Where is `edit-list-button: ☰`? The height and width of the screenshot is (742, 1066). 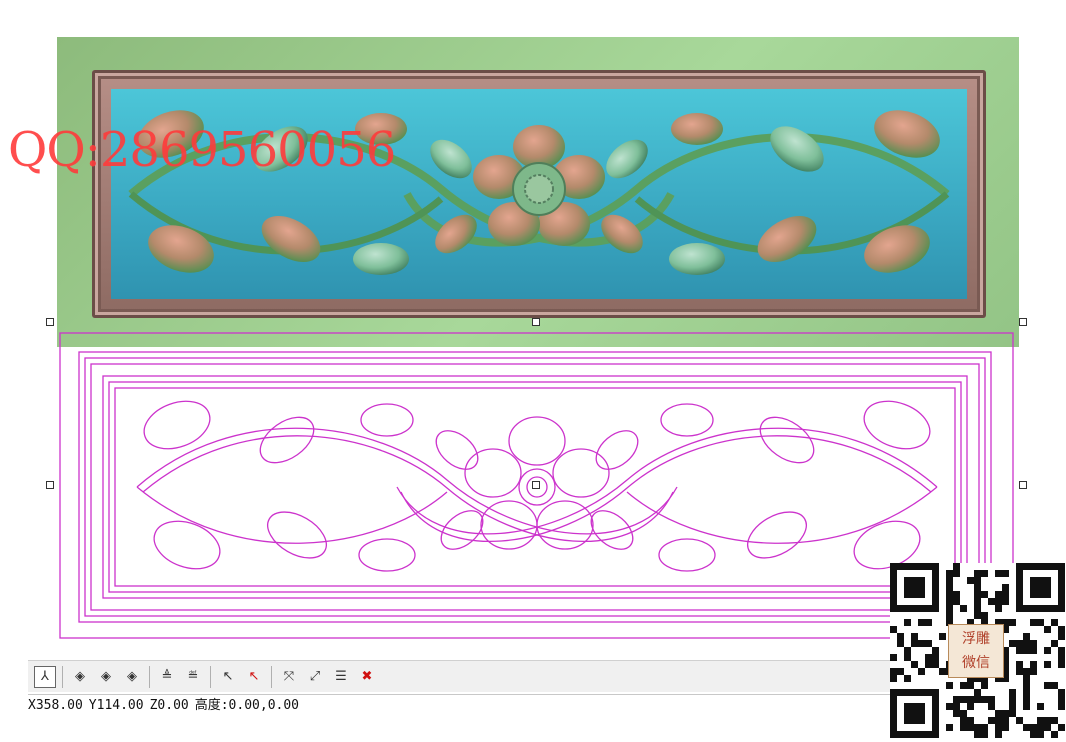 edit-list-button: ☰ is located at coordinates (341, 677).